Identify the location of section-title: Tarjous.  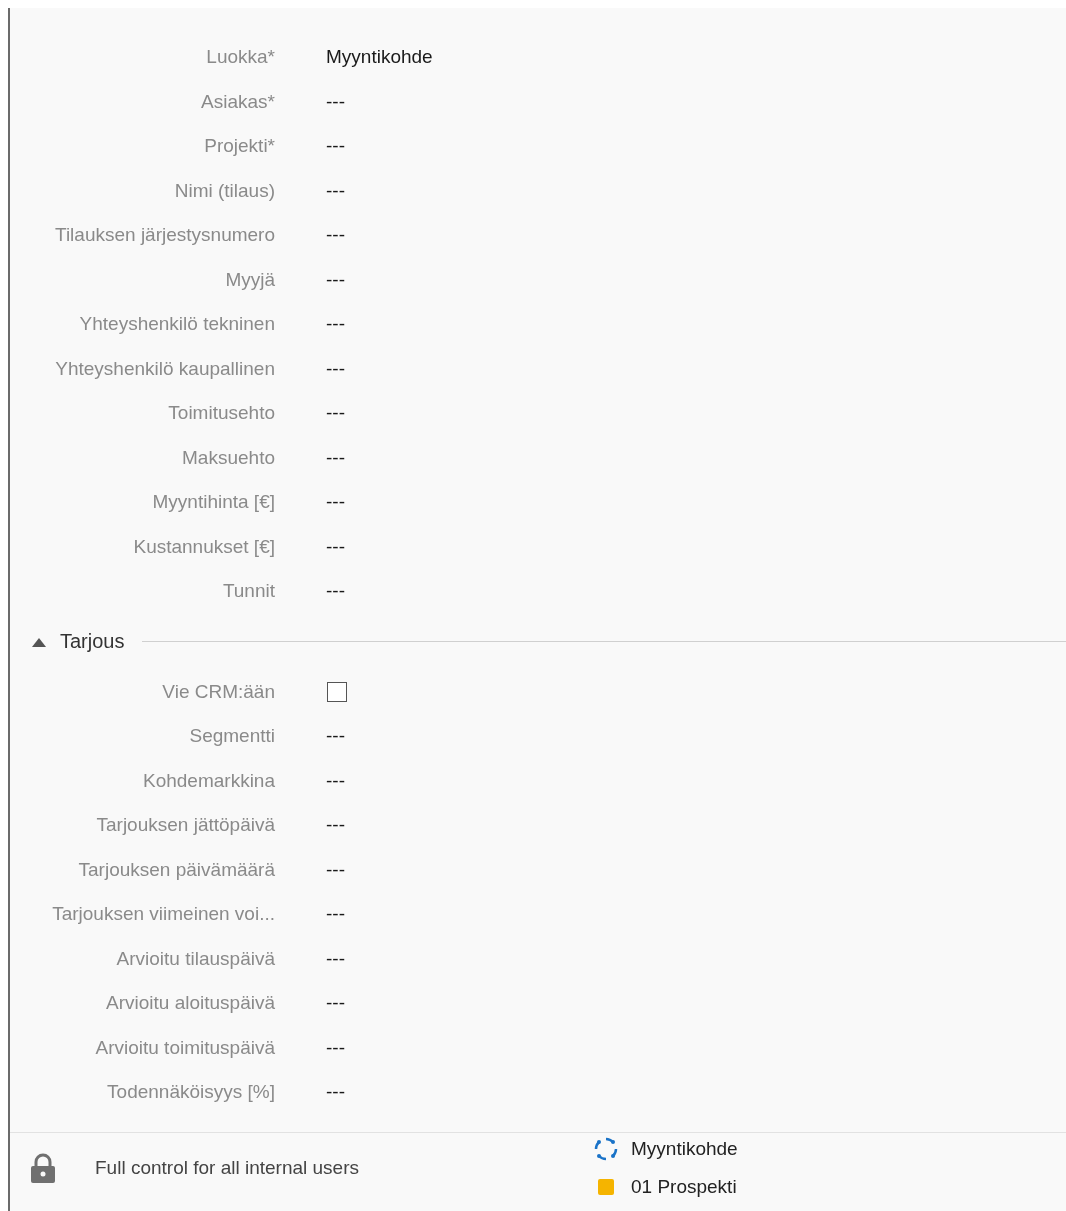
(92, 641).